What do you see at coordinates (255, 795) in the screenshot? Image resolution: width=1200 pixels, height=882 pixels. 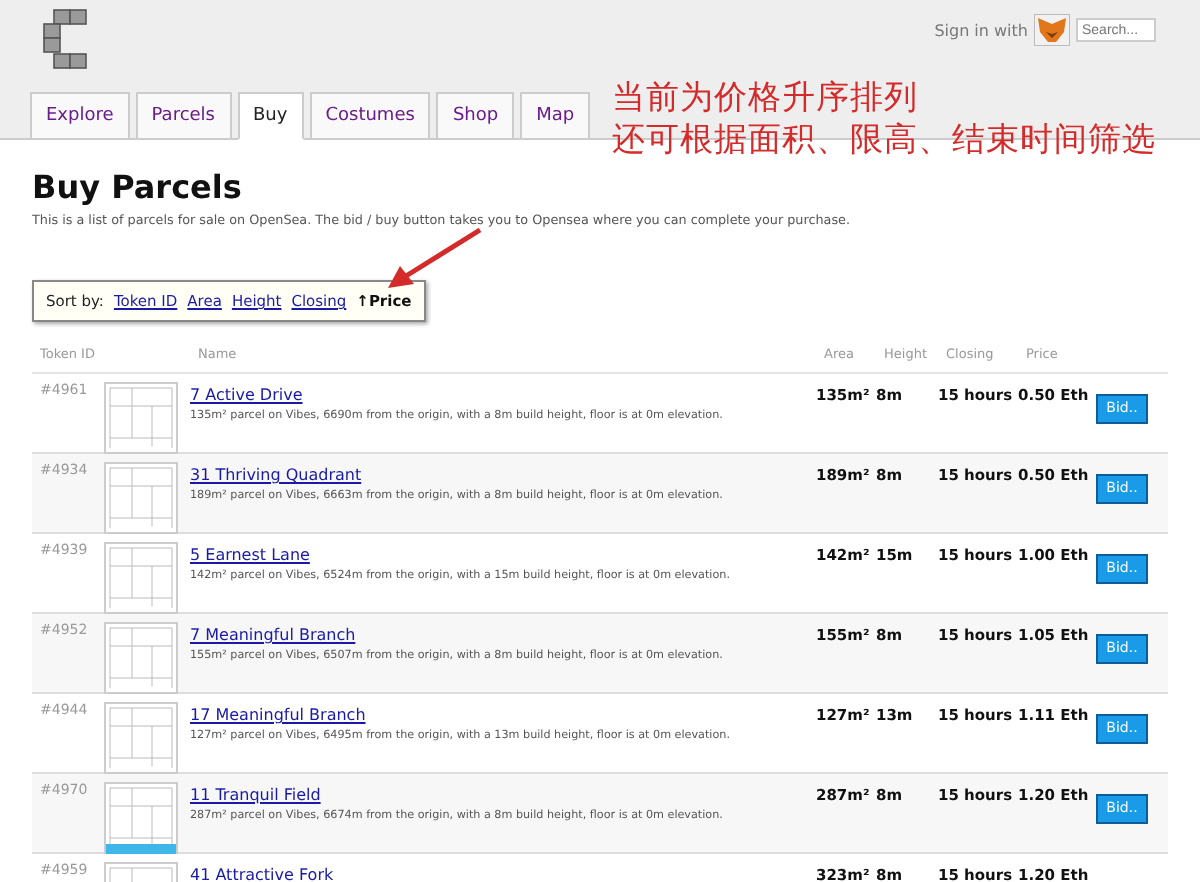 I see `parcel-name-link: 11 Tranquil Field` at bounding box center [255, 795].